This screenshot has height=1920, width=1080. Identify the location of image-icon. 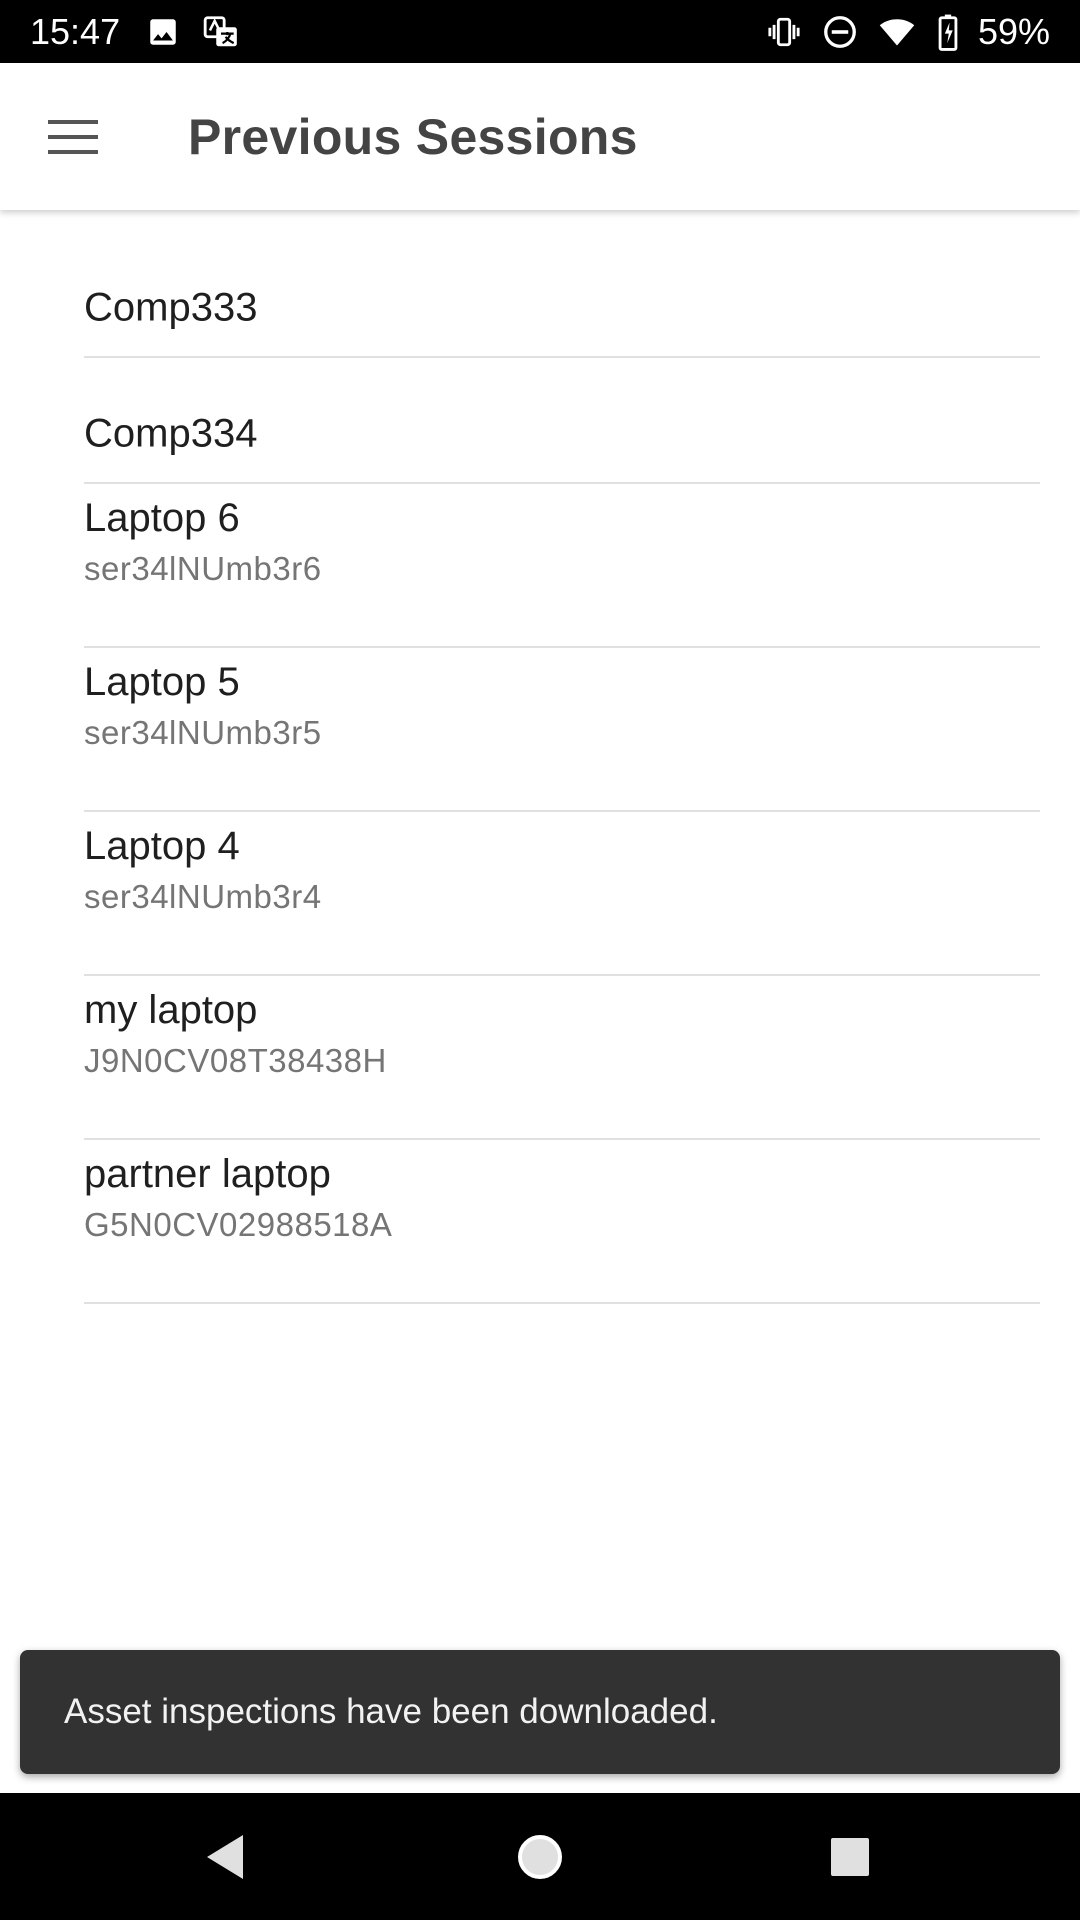
(163, 32).